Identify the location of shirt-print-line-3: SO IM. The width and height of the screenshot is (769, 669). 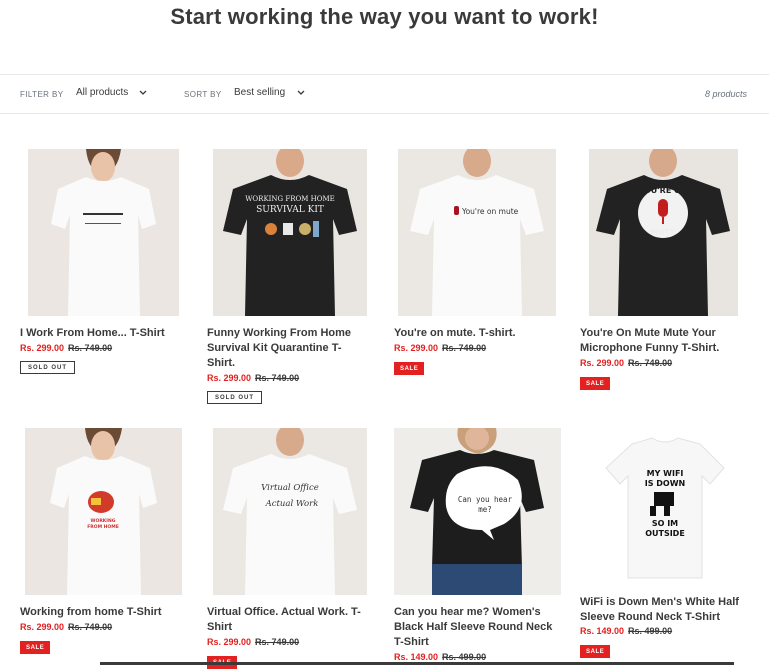
(665, 523).